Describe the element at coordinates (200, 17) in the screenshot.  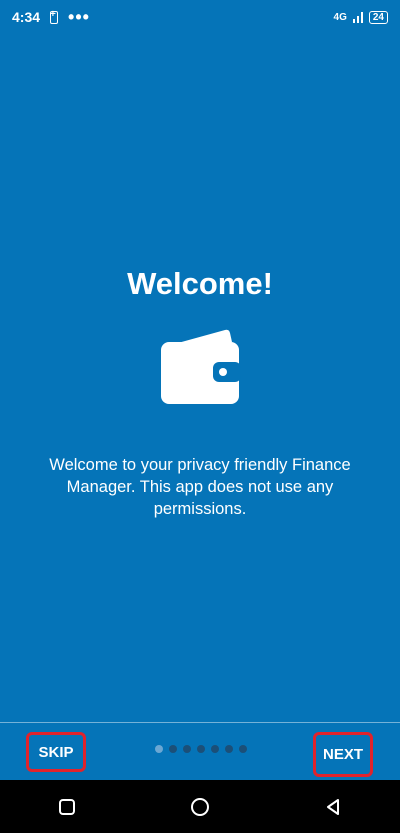
I see `status-bar: 4:34 ••• 4G 24` at that location.